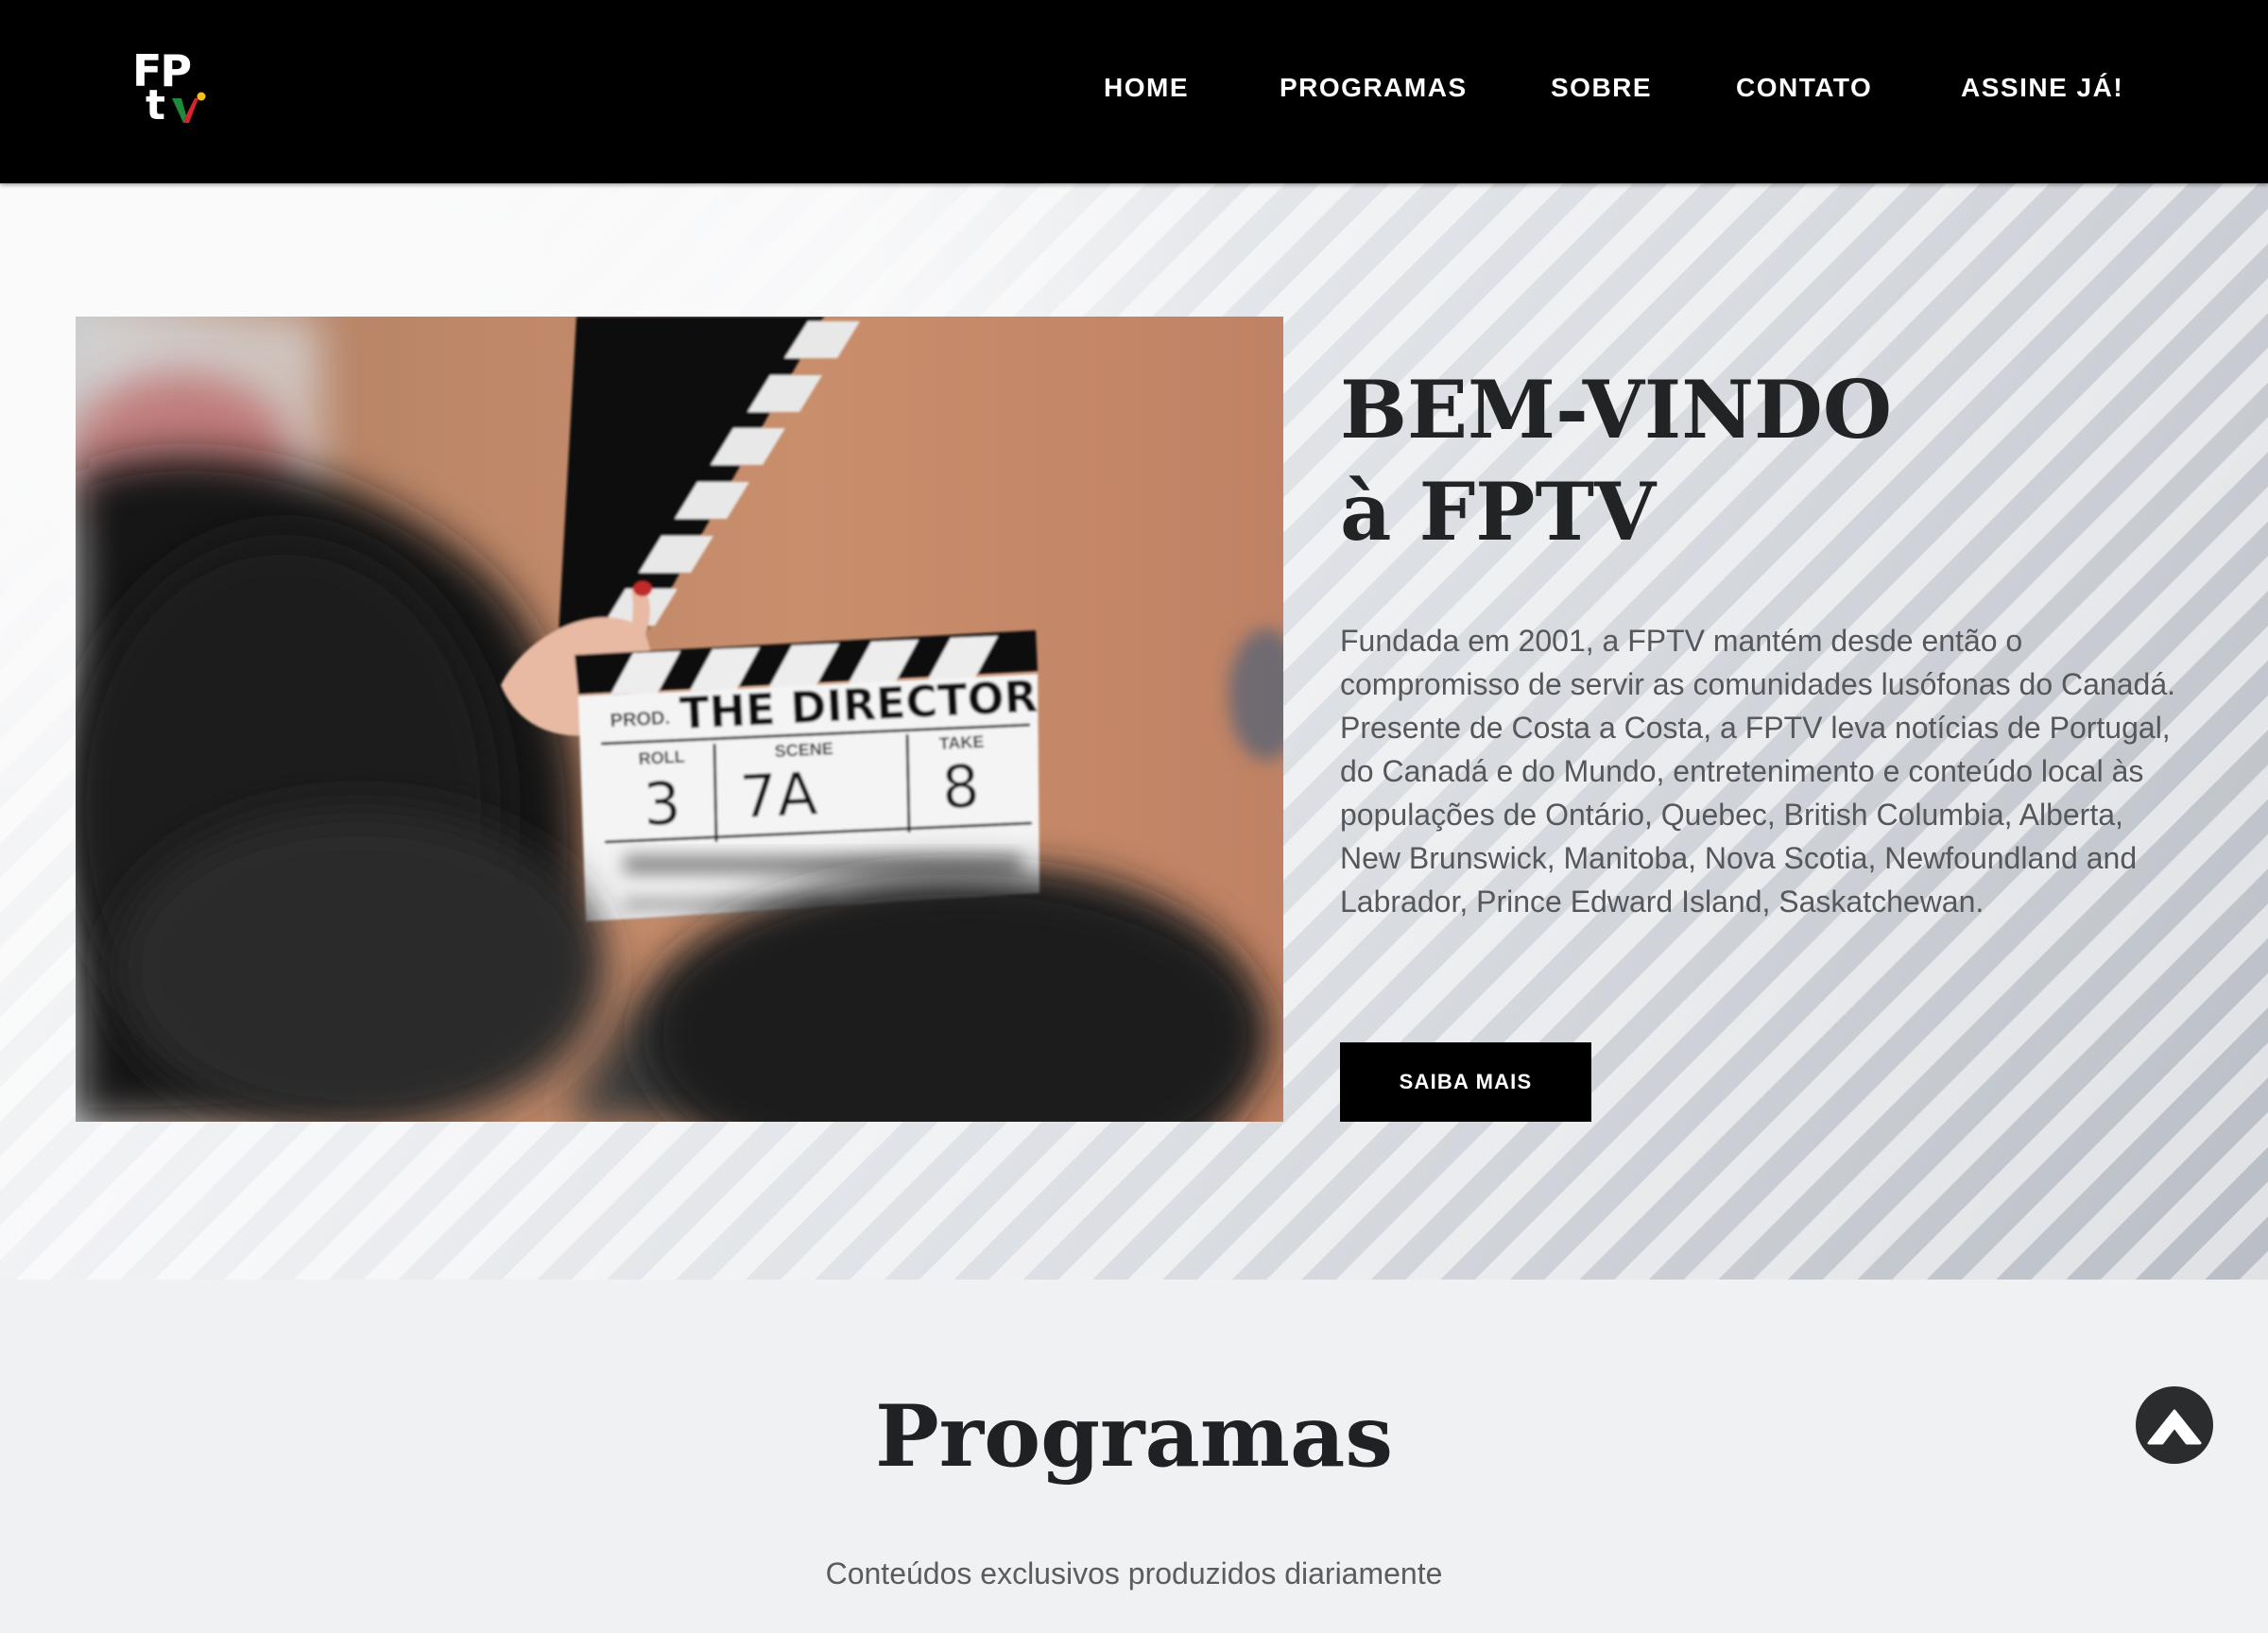 This screenshot has height=1633, width=2268. What do you see at coordinates (170, 89) in the screenshot?
I see `fptv-logo: FP t` at bounding box center [170, 89].